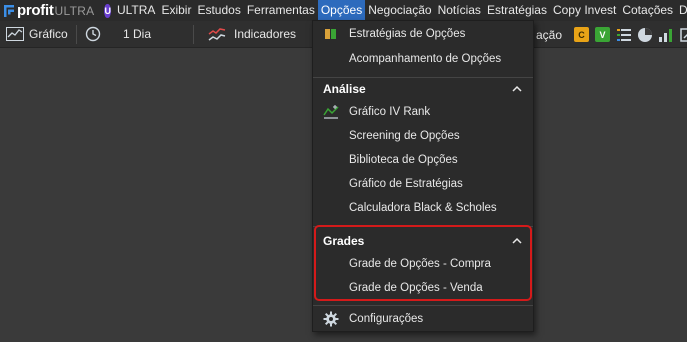  What do you see at coordinates (423, 263) in the screenshot?
I see `grades-highlight-box` at bounding box center [423, 263].